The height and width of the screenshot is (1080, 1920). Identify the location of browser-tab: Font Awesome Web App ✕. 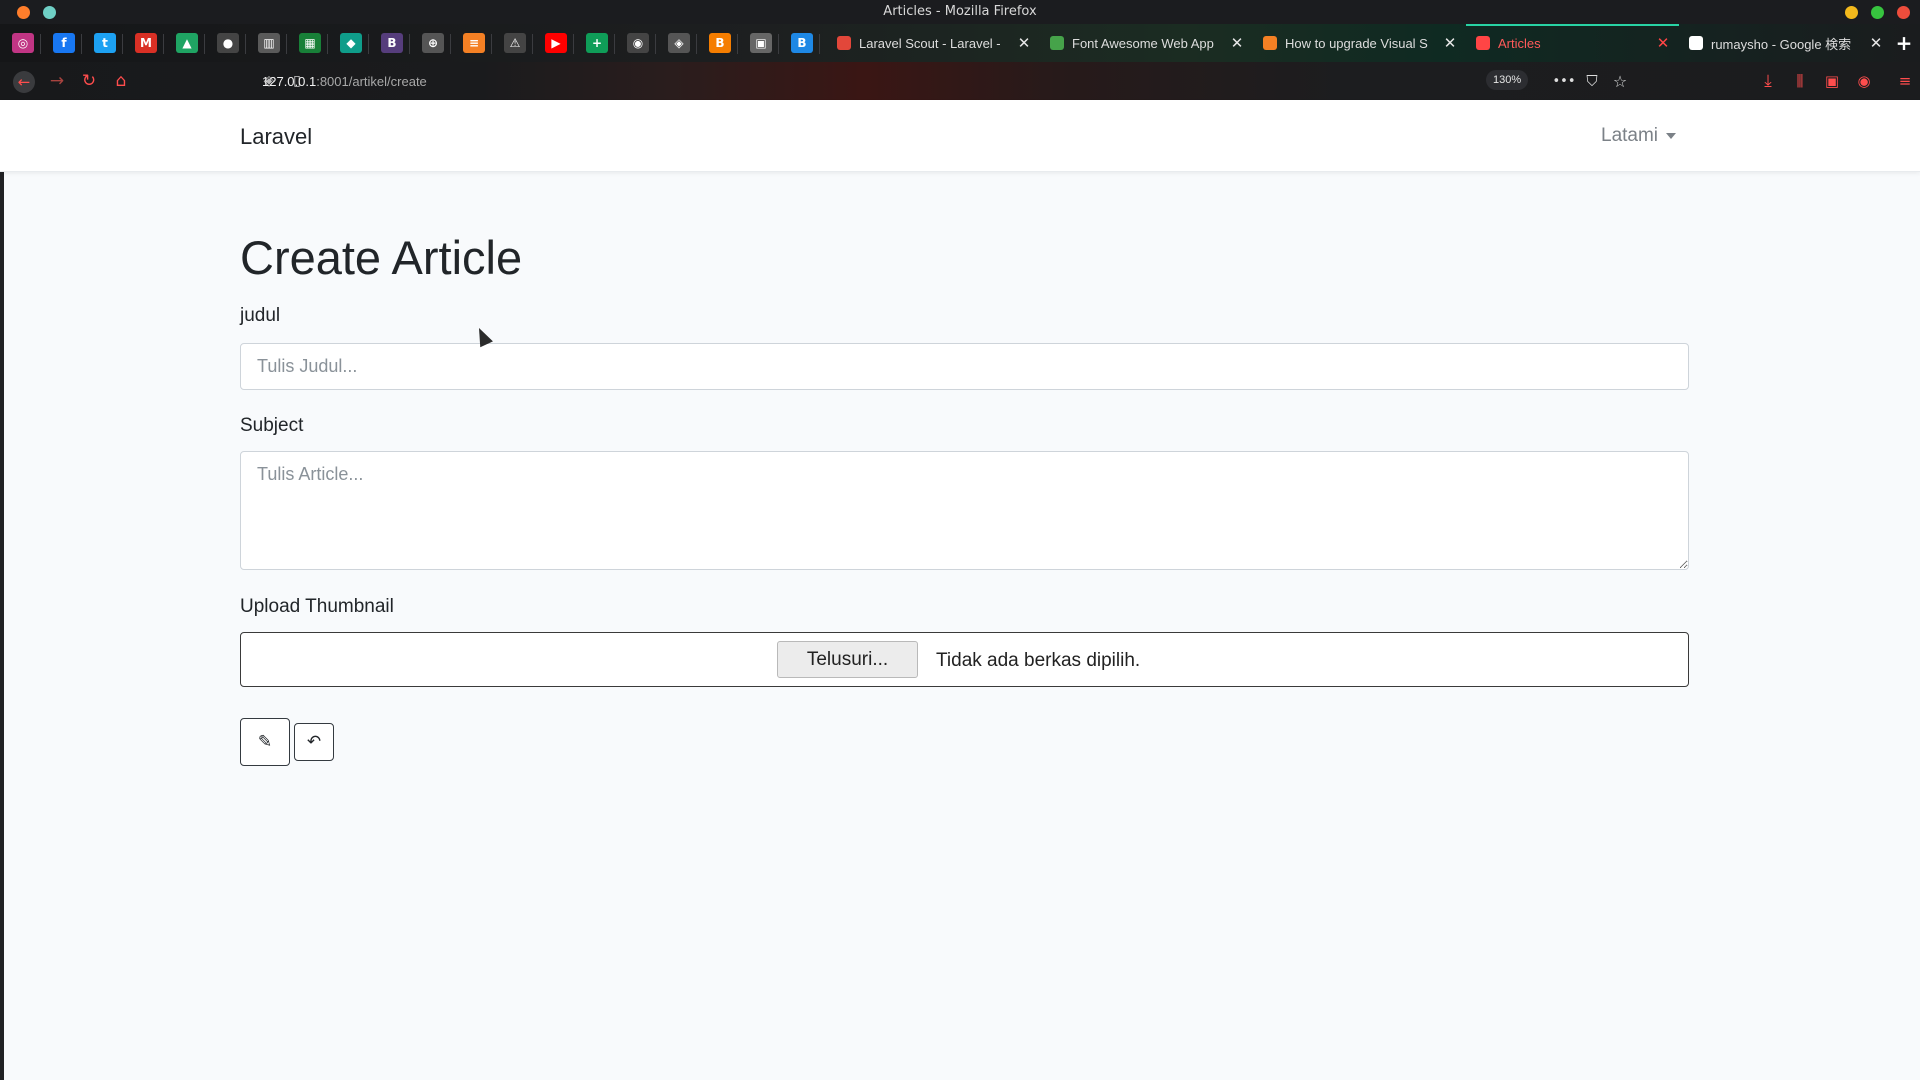
(1146, 43).